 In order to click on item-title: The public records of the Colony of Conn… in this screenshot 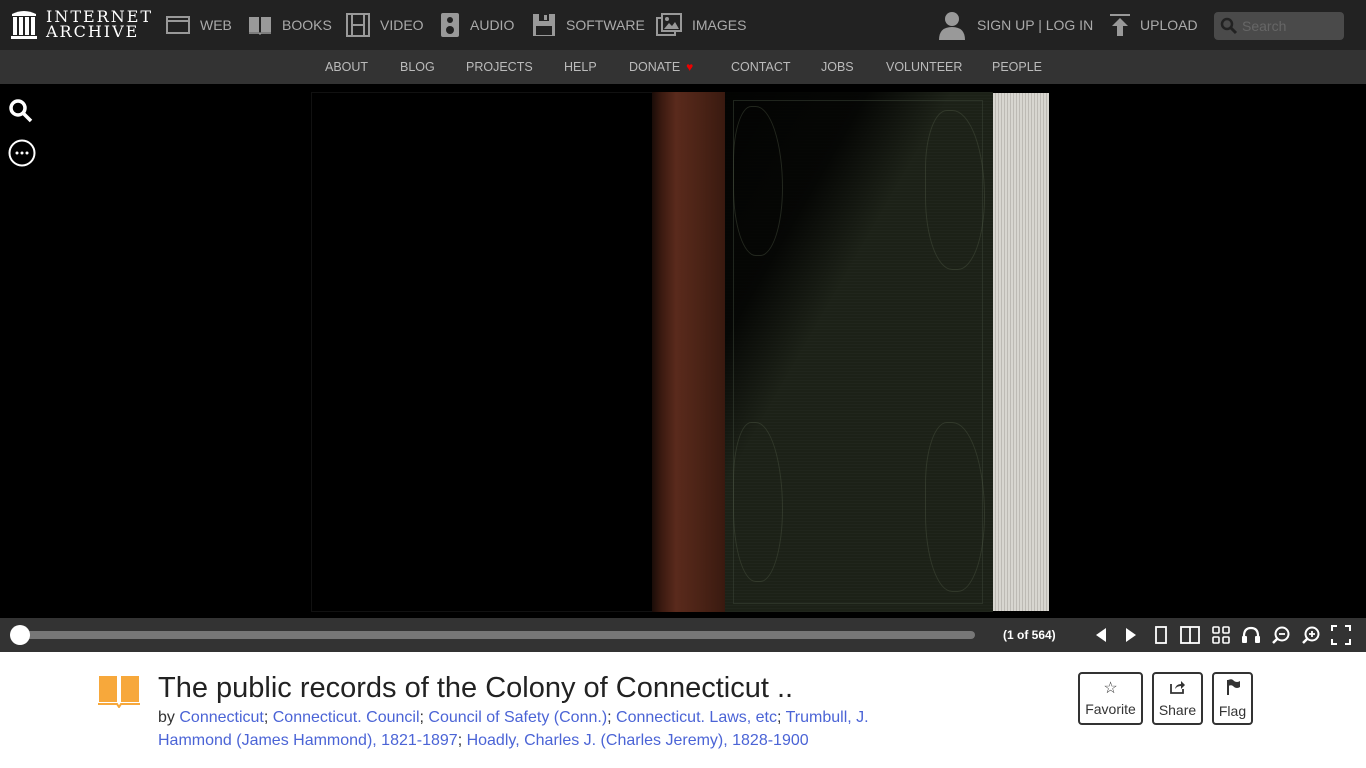, I will do `click(476, 688)`.